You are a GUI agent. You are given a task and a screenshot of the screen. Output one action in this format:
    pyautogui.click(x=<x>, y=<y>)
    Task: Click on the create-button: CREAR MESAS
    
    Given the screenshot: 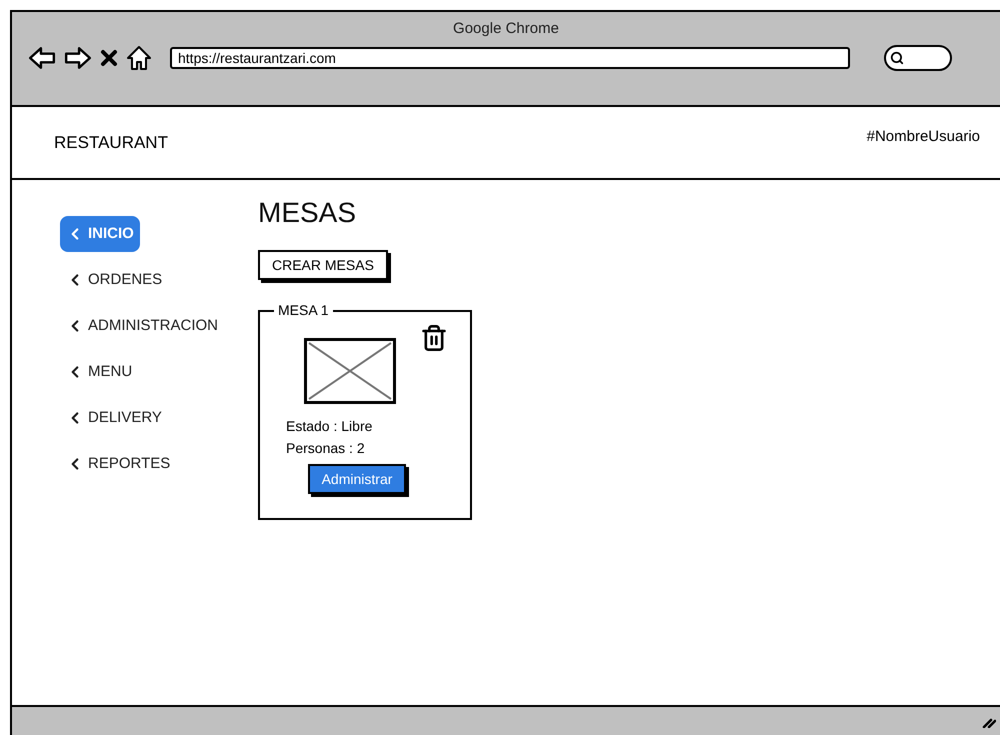 What is the action you would take?
    pyautogui.click(x=323, y=265)
    